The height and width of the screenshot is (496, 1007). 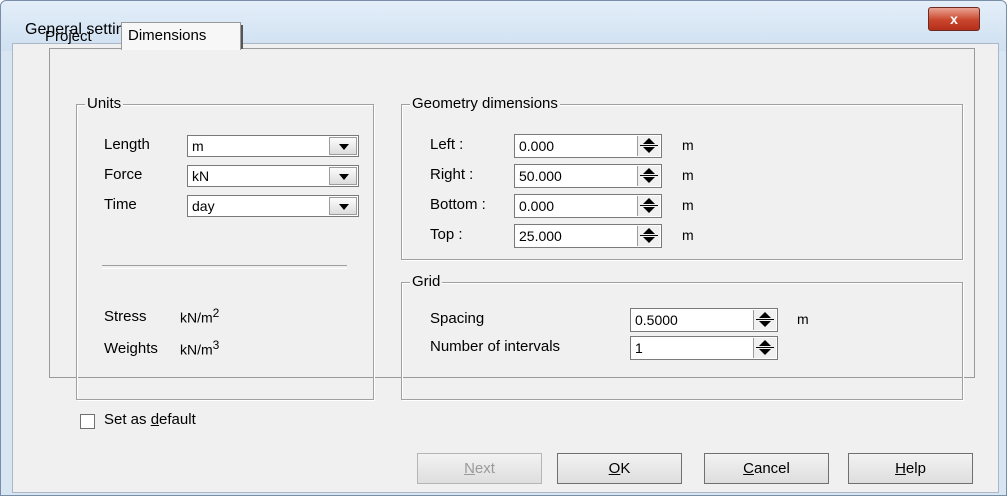 What do you see at coordinates (273, 206) in the screenshot?
I see `time-select: day` at bounding box center [273, 206].